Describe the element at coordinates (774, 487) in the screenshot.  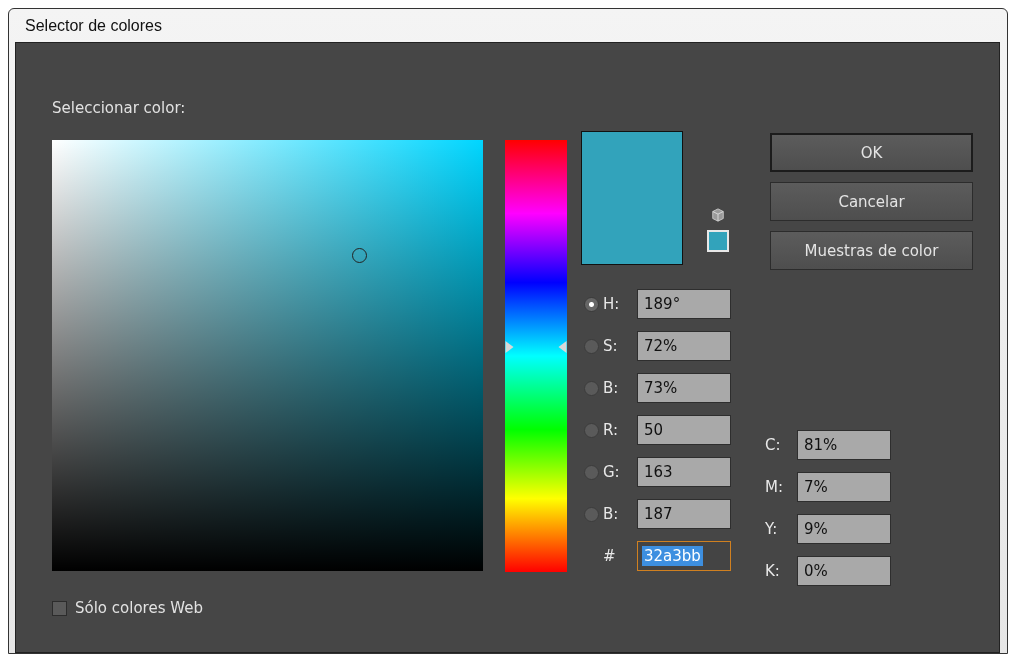
I see `field-label: M:` at that location.